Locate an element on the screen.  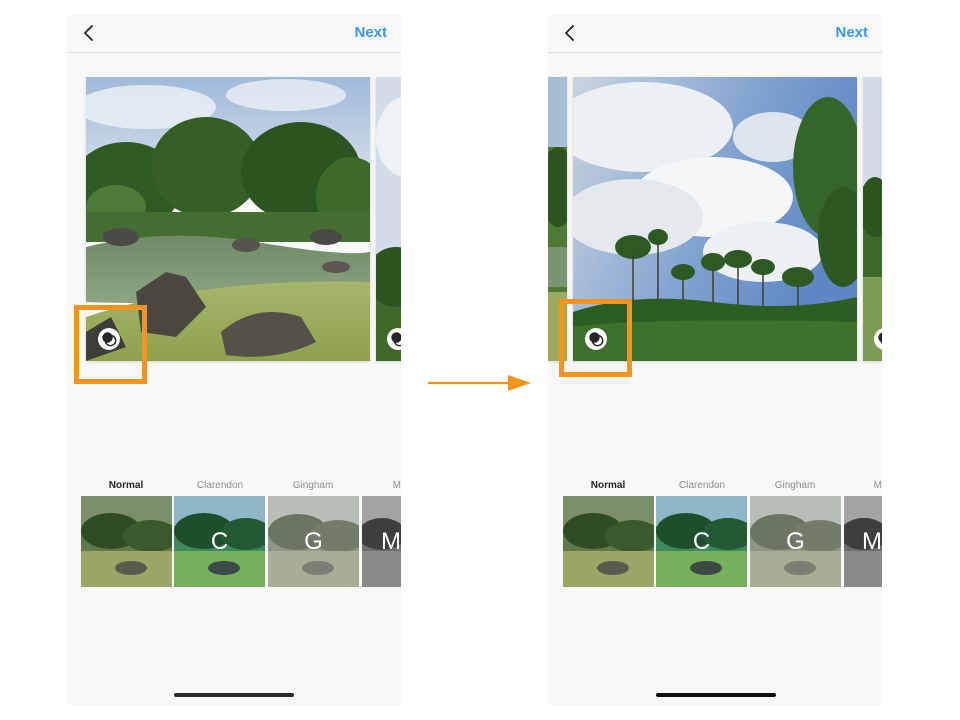
highlight-box-right is located at coordinates (595, 338).